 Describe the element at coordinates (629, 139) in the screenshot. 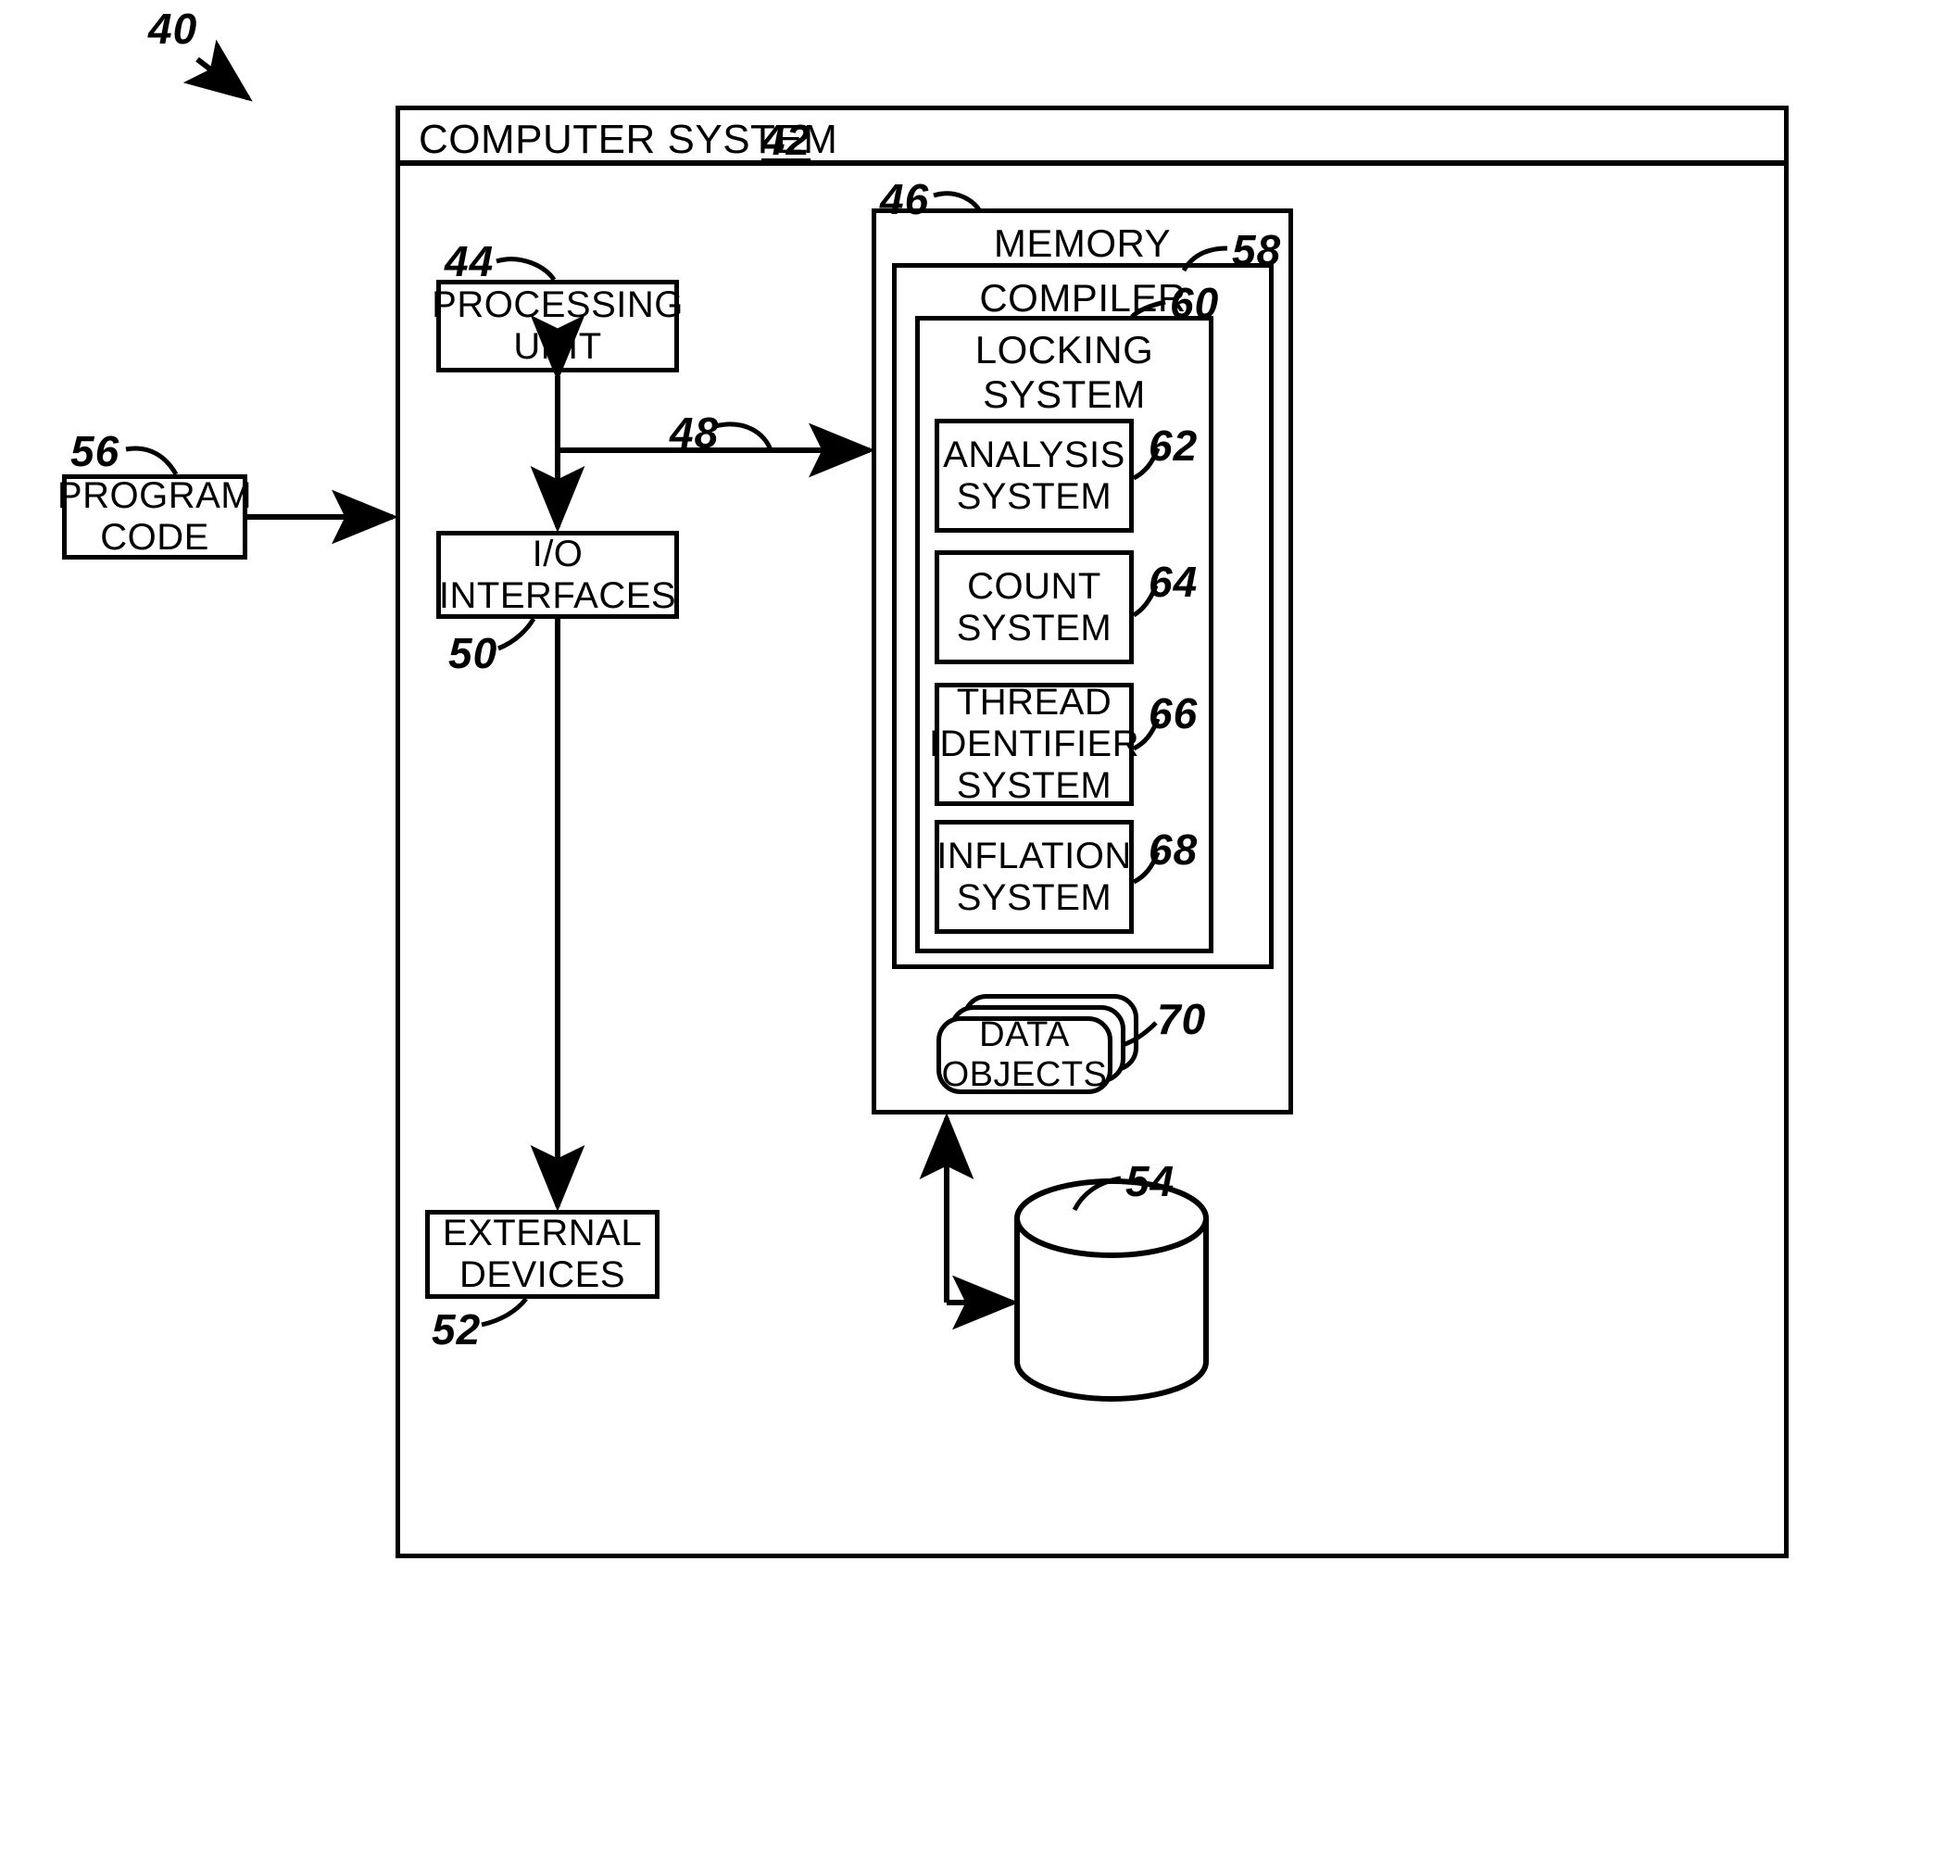

I see `computer-system-title: COMPUTER SYSTEM` at that location.